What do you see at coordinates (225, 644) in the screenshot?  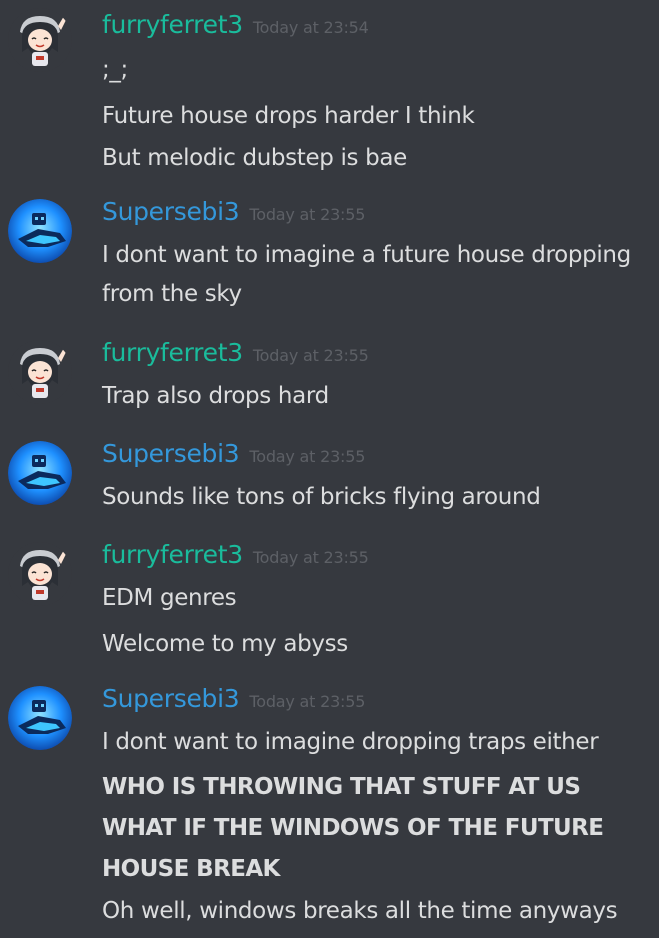 I see `message-text: Welcome to my abyss` at bounding box center [225, 644].